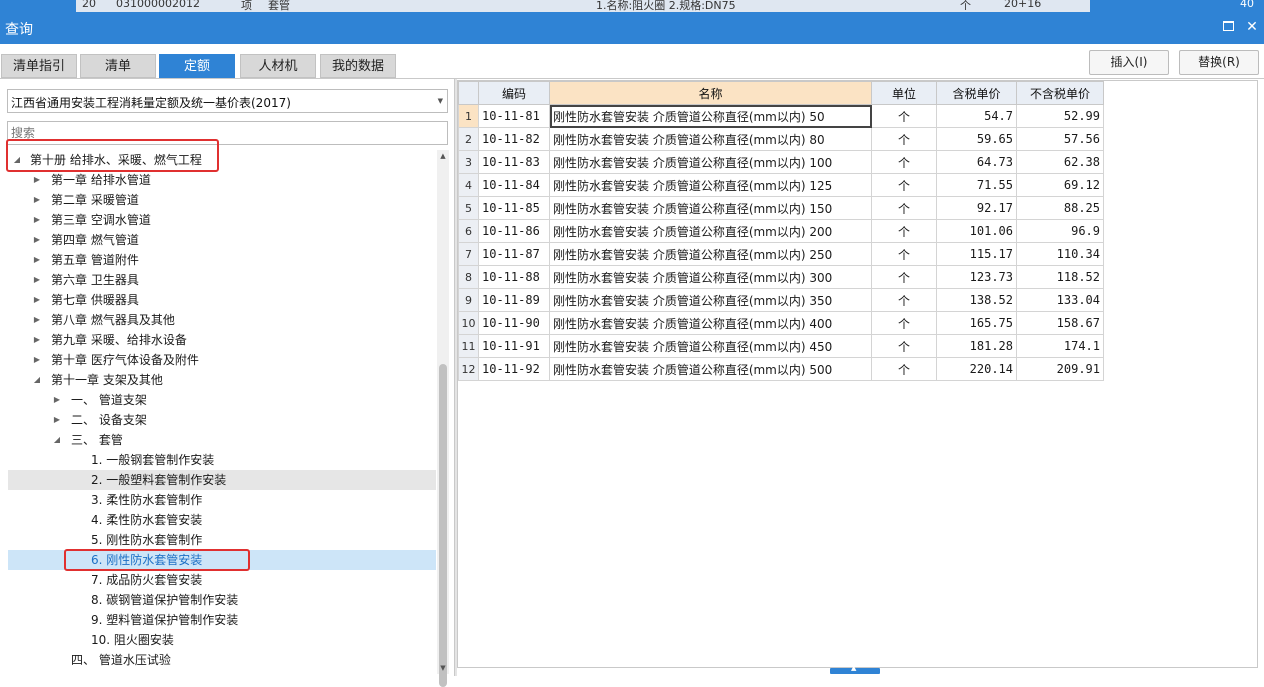  What do you see at coordinates (1060, 323) in the screenshot?
I see `cell-price-notax: 158.67` at bounding box center [1060, 323].